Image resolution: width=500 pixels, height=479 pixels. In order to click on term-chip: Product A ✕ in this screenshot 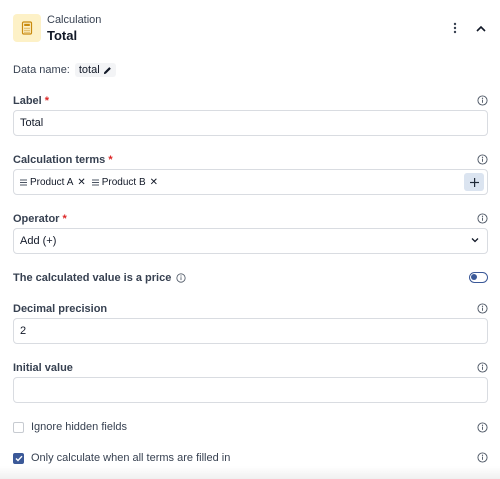, I will do `click(53, 182)`.